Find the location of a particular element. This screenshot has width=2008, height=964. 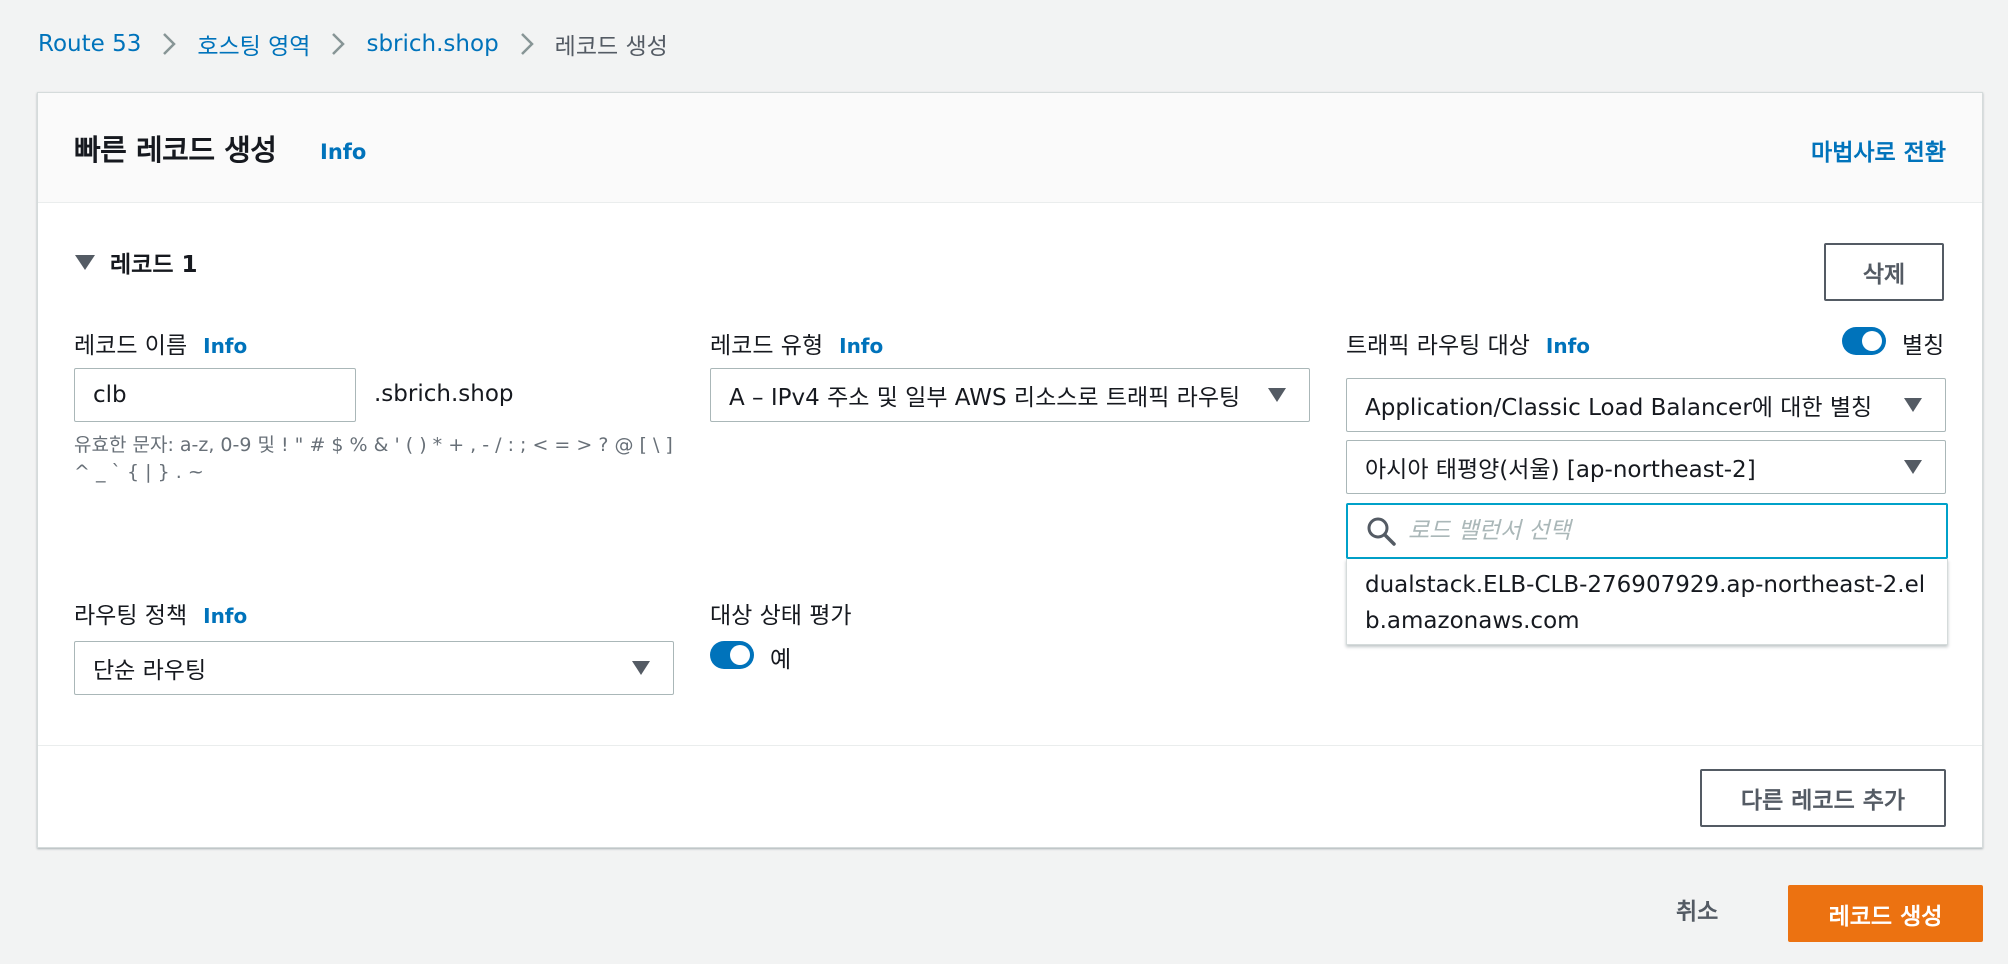

breadcrumb-current: 레코드 생성 is located at coordinates (611, 47).